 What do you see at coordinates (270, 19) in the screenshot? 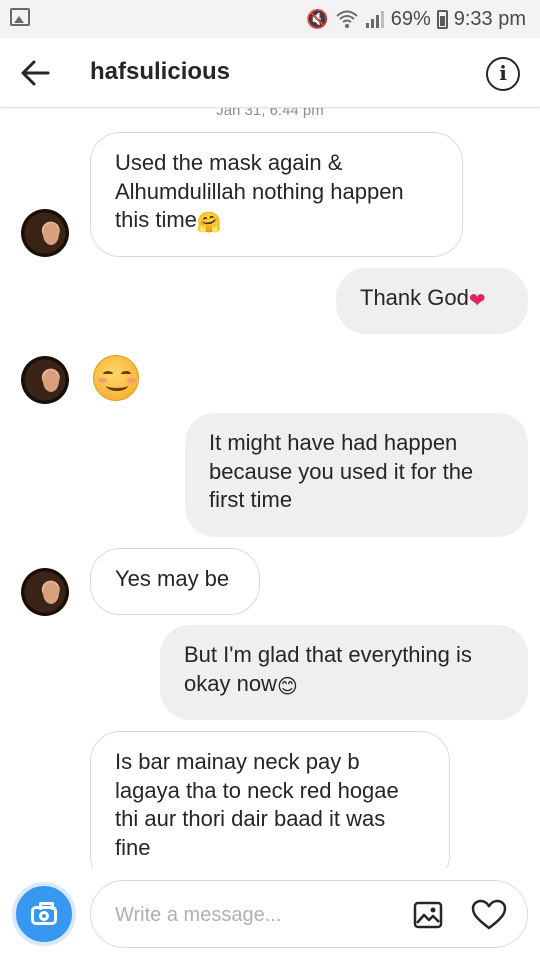
I see `status-bar: 🔇 69% 9:33 pm` at bounding box center [270, 19].